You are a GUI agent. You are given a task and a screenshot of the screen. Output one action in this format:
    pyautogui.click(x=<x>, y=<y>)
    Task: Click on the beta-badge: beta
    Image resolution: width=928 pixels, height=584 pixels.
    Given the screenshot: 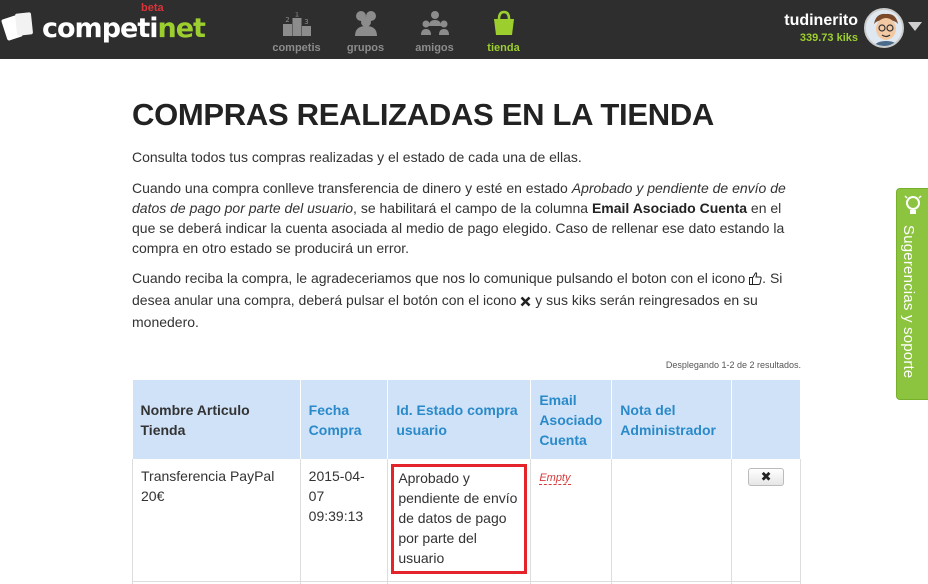 What is the action you would take?
    pyautogui.click(x=152, y=8)
    